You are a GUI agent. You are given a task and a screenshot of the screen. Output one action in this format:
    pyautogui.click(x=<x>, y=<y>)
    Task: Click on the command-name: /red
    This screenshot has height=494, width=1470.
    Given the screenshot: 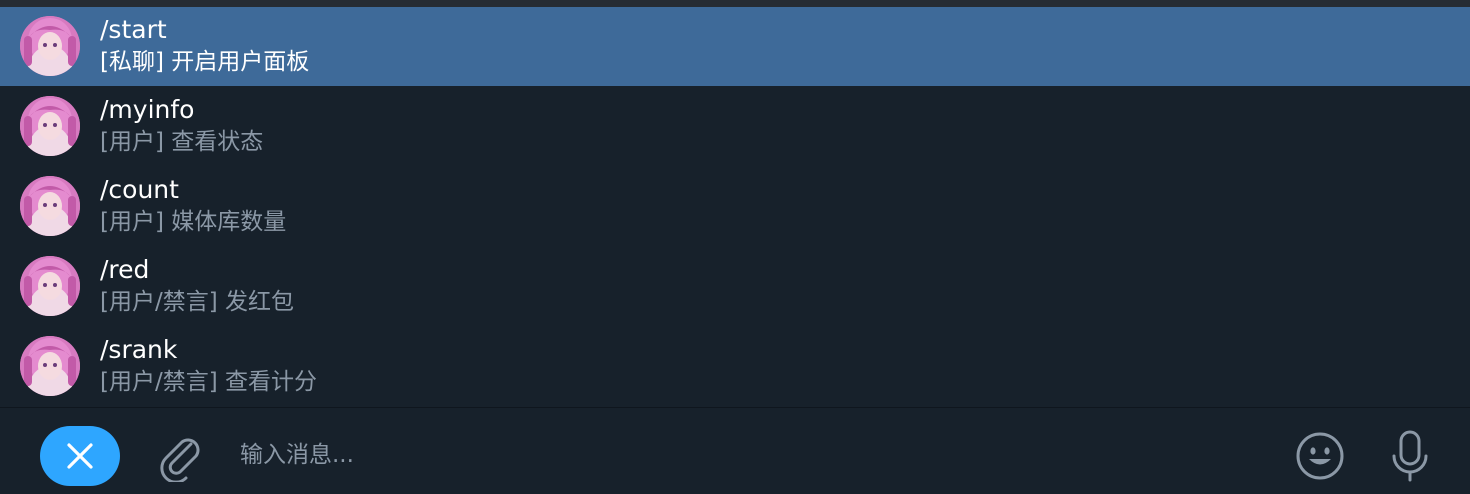 What is the action you would take?
    pyautogui.click(x=125, y=269)
    